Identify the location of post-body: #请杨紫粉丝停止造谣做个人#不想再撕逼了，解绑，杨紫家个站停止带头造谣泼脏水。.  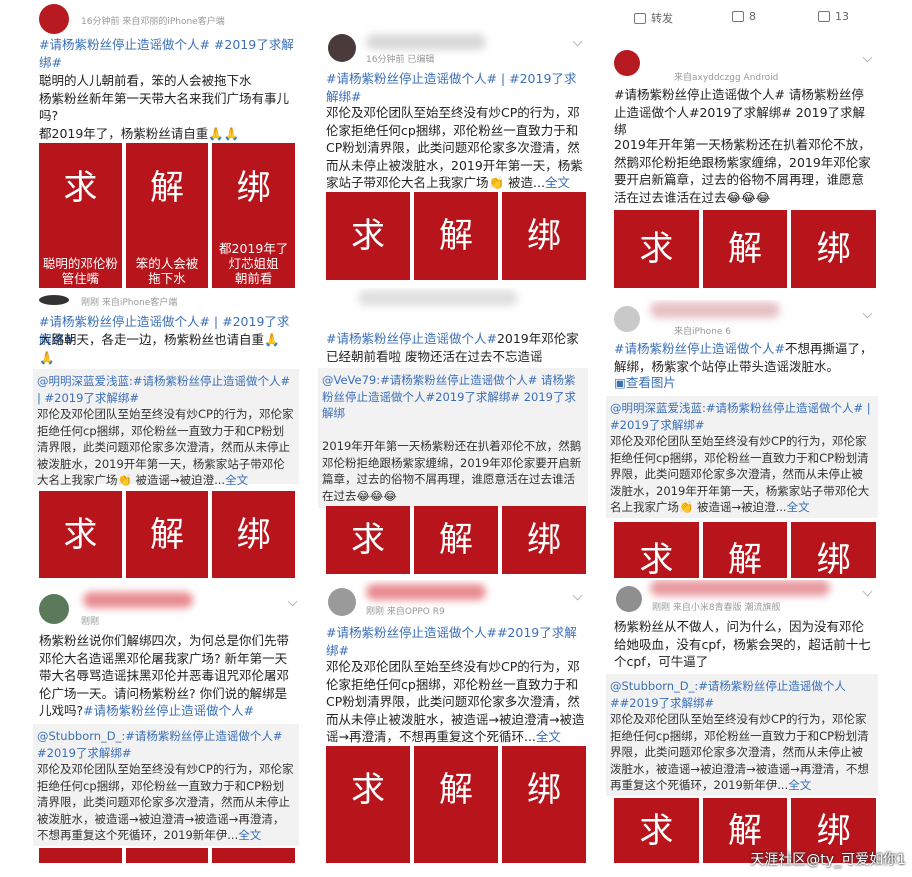
(745, 357).